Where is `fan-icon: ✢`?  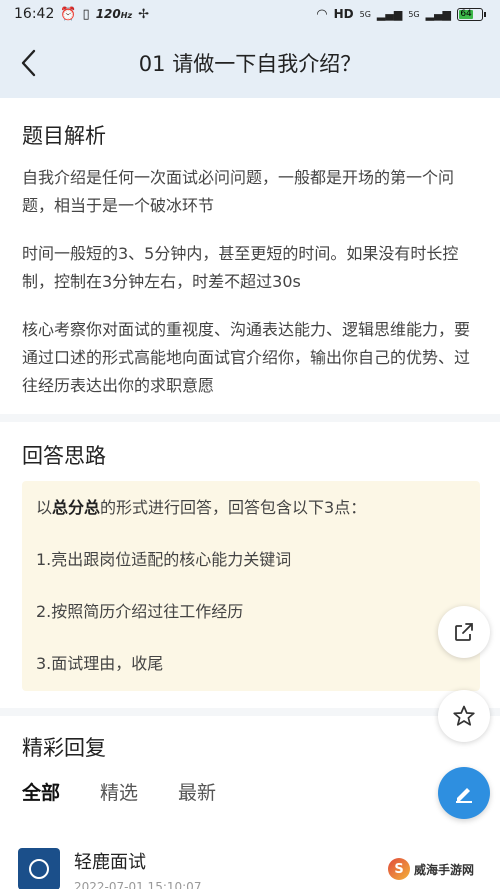 fan-icon: ✢ is located at coordinates (144, 14).